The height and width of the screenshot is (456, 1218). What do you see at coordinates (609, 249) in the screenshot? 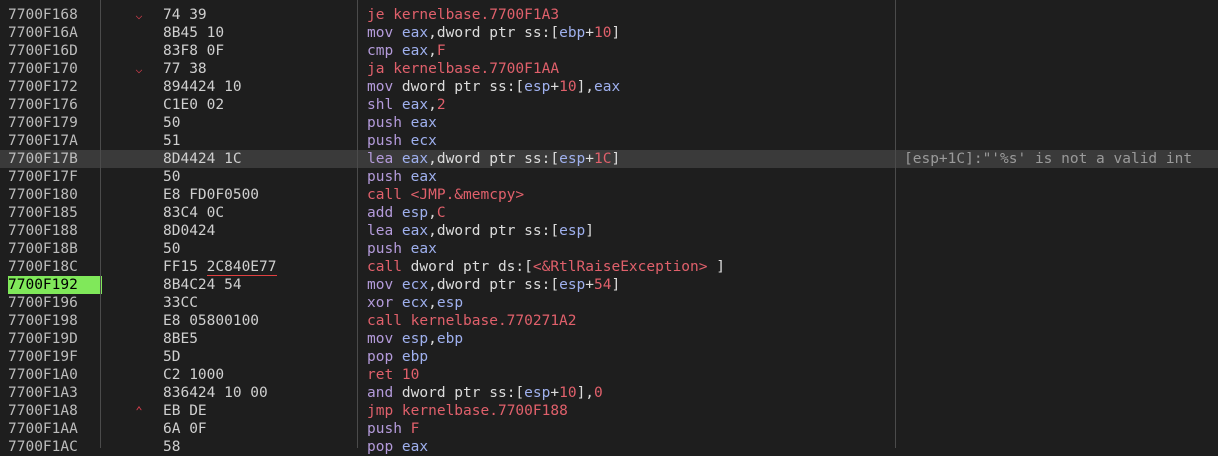
I see `disasm-row: 7700F18B 50 push eax` at bounding box center [609, 249].